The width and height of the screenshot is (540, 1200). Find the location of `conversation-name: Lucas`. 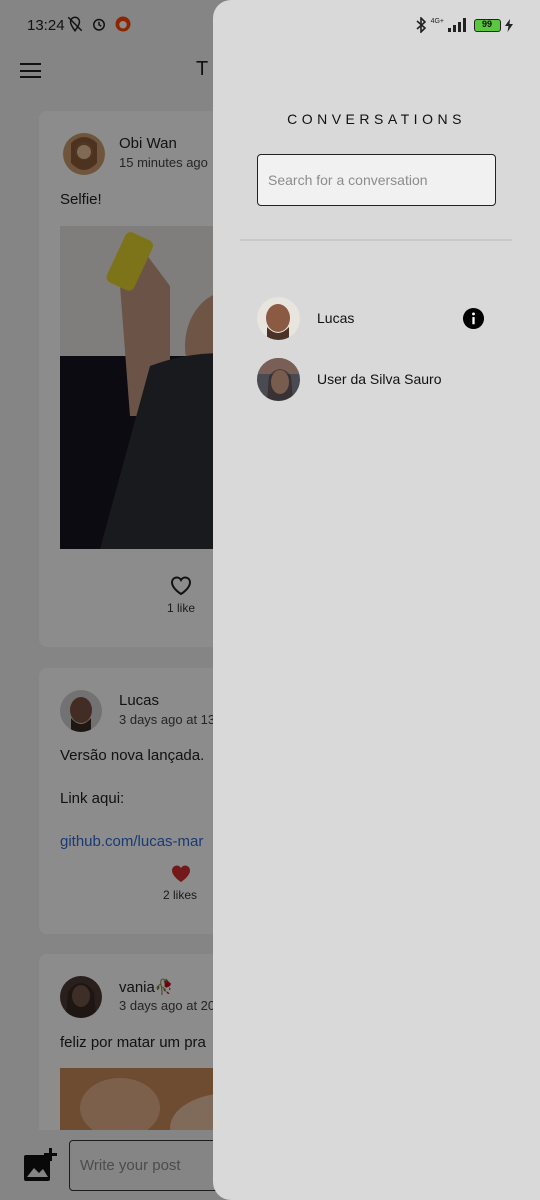

conversation-name: Lucas is located at coordinates (336, 318).